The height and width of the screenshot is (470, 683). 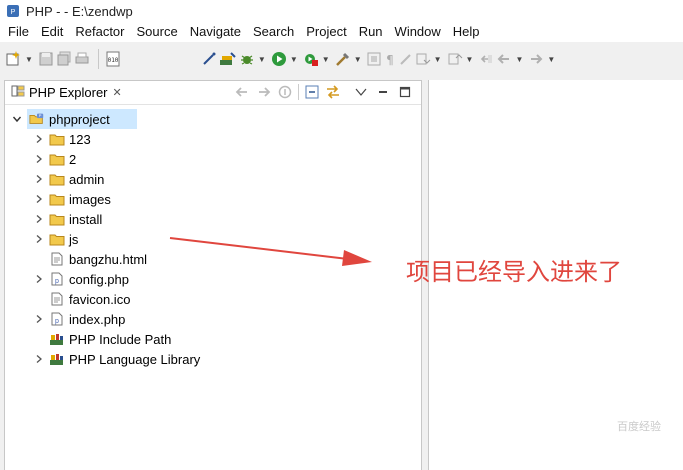 I want to click on chevron-down-icon, so click(x=17, y=119).